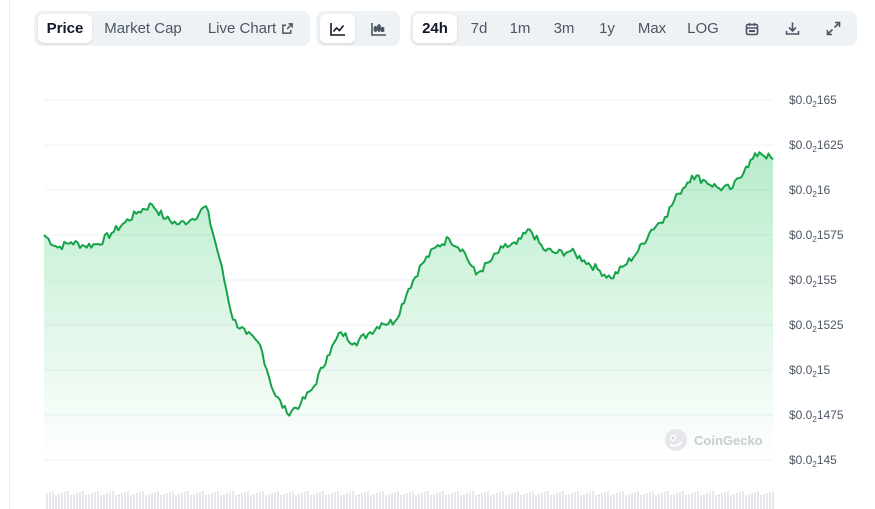 The image size is (875, 509). Describe the element at coordinates (809, 191) in the screenshot. I see `y-tick-label: $0.0216` at that location.